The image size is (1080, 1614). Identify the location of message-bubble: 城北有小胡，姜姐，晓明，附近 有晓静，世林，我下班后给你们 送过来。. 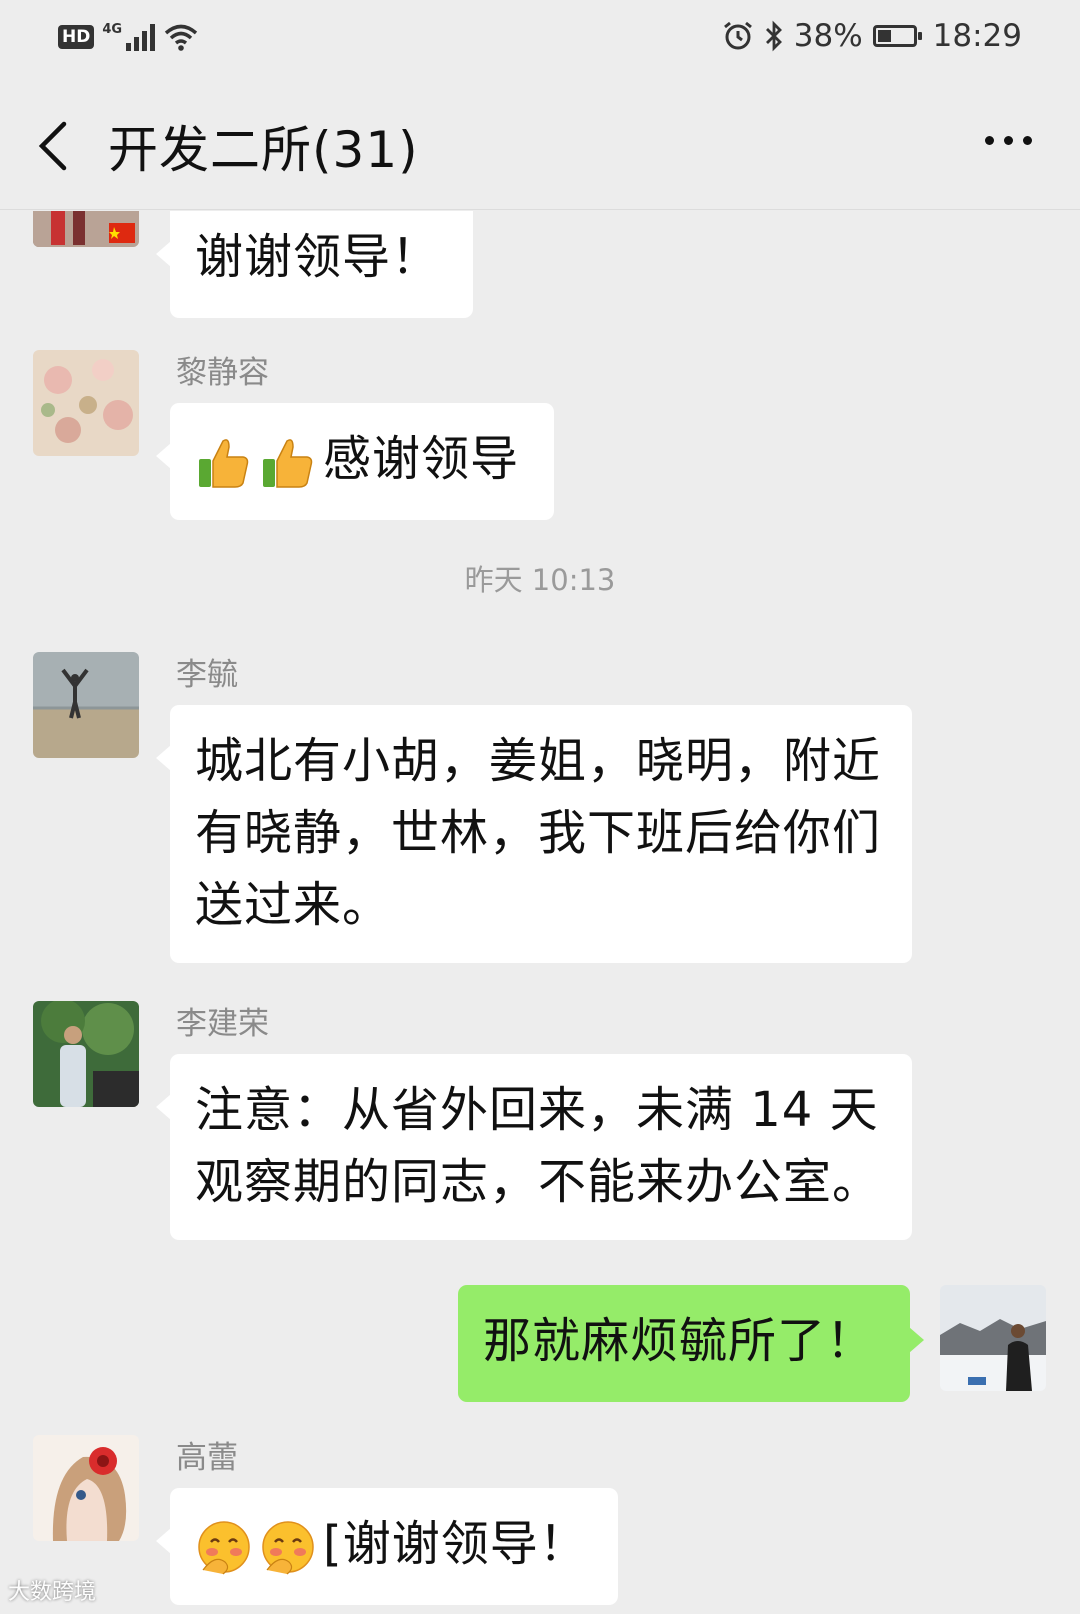
(534, 834).